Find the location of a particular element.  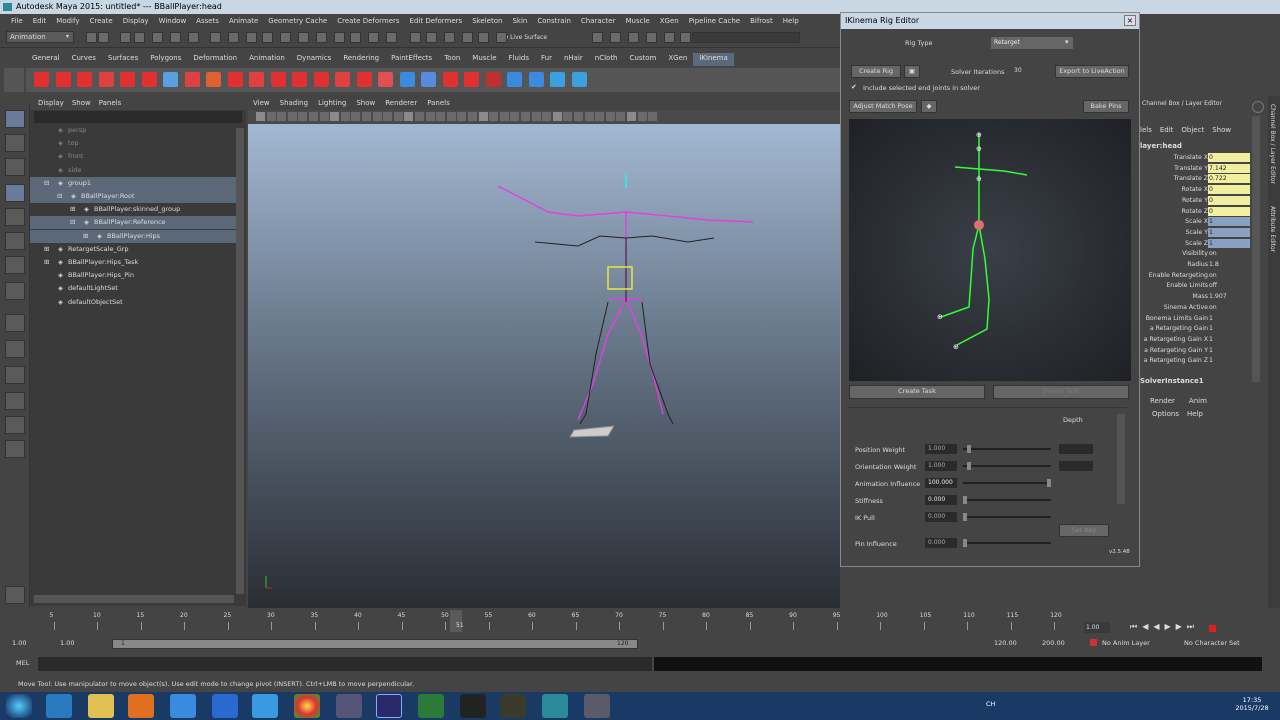

menu-skeleton: Skeleton is located at coordinates (487, 21).